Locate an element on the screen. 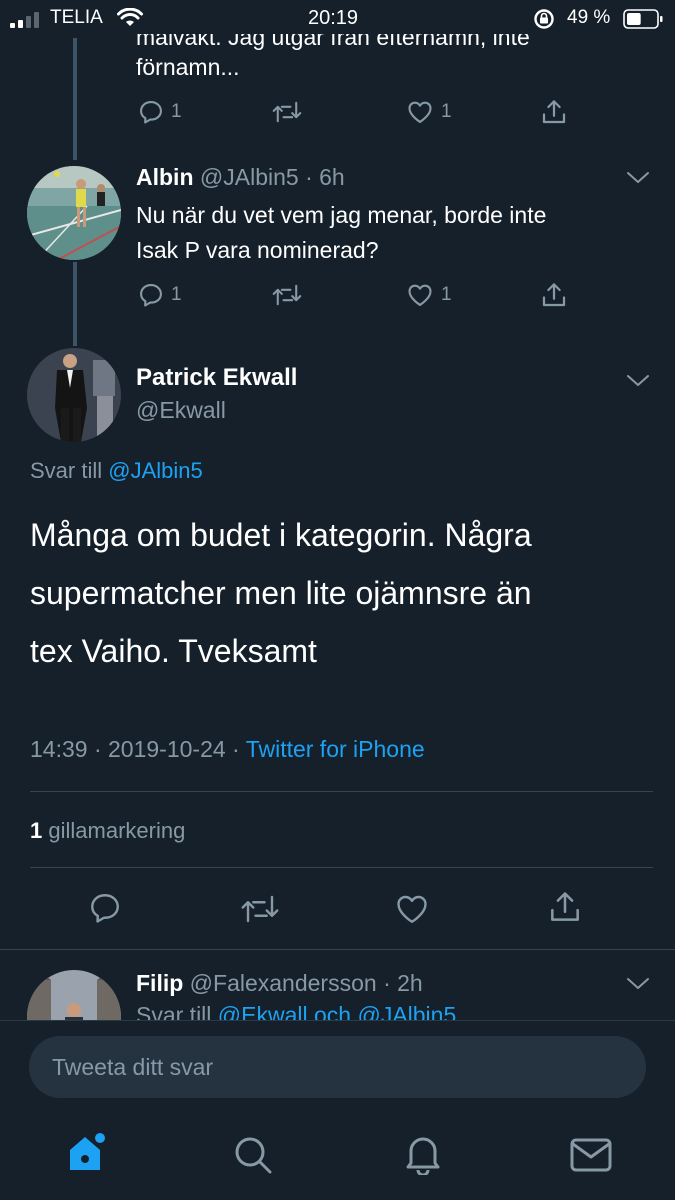 The image size is (675, 1200). status-bar: TELIA 20:19 49 % is located at coordinates (337, 19).